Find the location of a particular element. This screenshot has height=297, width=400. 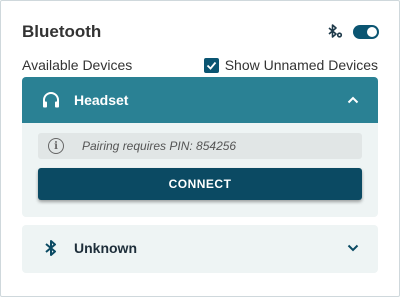

page-title: Bluetooth is located at coordinates (62, 31).